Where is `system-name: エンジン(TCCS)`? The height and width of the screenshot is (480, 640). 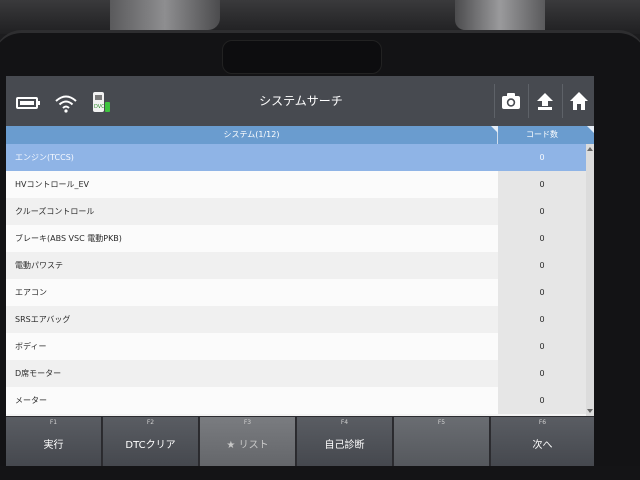
system-name: エンジン(TCCS) is located at coordinates (252, 157).